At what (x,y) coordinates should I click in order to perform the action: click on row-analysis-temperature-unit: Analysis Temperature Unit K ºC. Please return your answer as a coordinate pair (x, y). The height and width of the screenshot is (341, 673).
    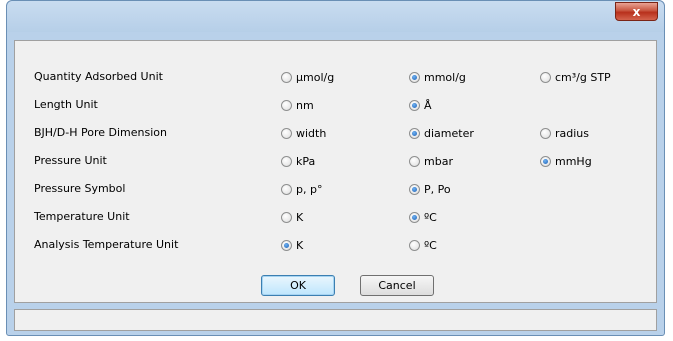
    Looking at the image, I should click on (335, 245).